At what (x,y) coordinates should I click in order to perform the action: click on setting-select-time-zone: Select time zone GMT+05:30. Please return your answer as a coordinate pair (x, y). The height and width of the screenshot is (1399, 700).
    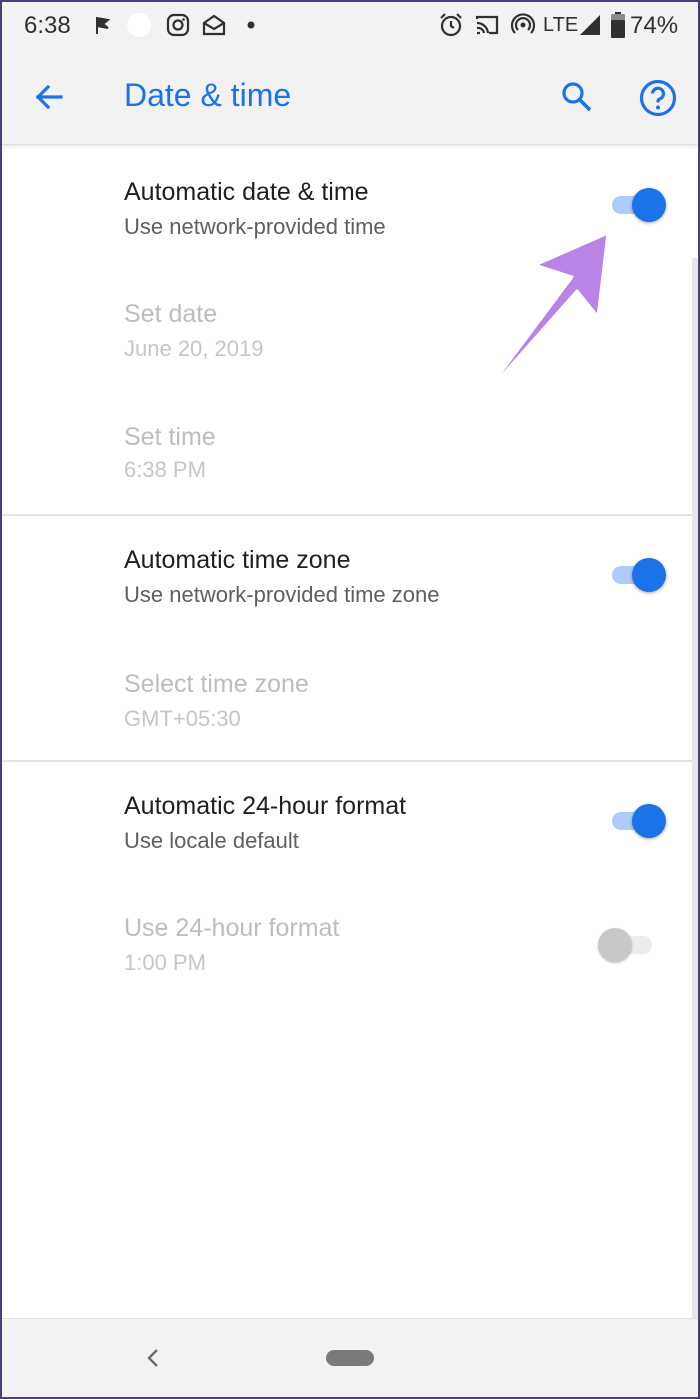
    Looking at the image, I should click on (350, 700).